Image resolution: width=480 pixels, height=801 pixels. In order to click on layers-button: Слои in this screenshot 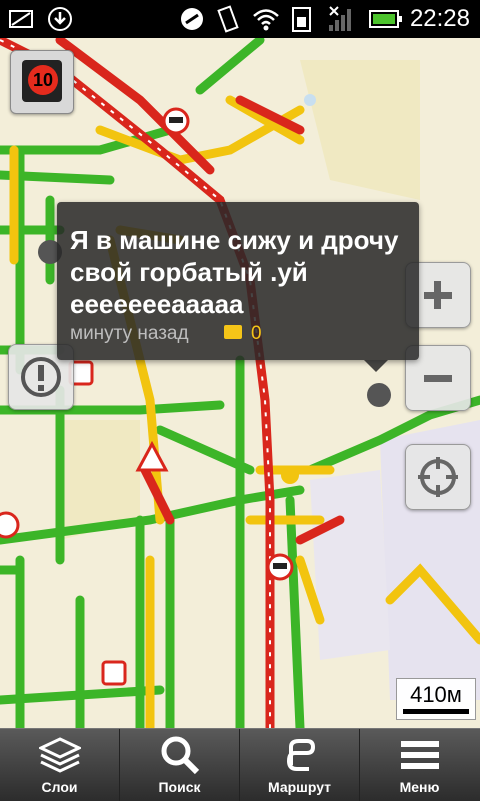, I will do `click(60, 765)`.